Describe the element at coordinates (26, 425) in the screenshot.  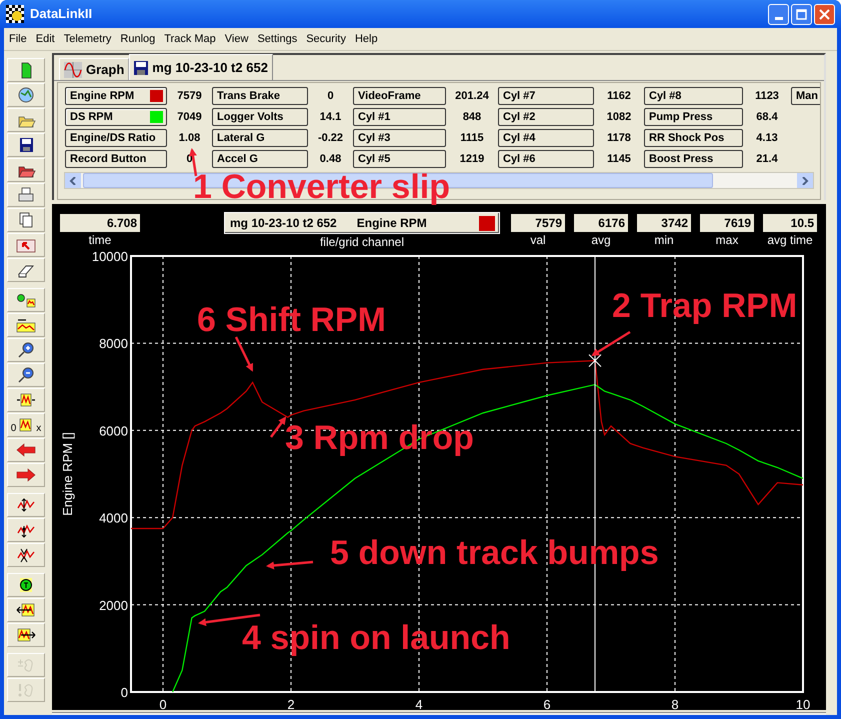
I see `toolbar-button: 0 x` at that location.